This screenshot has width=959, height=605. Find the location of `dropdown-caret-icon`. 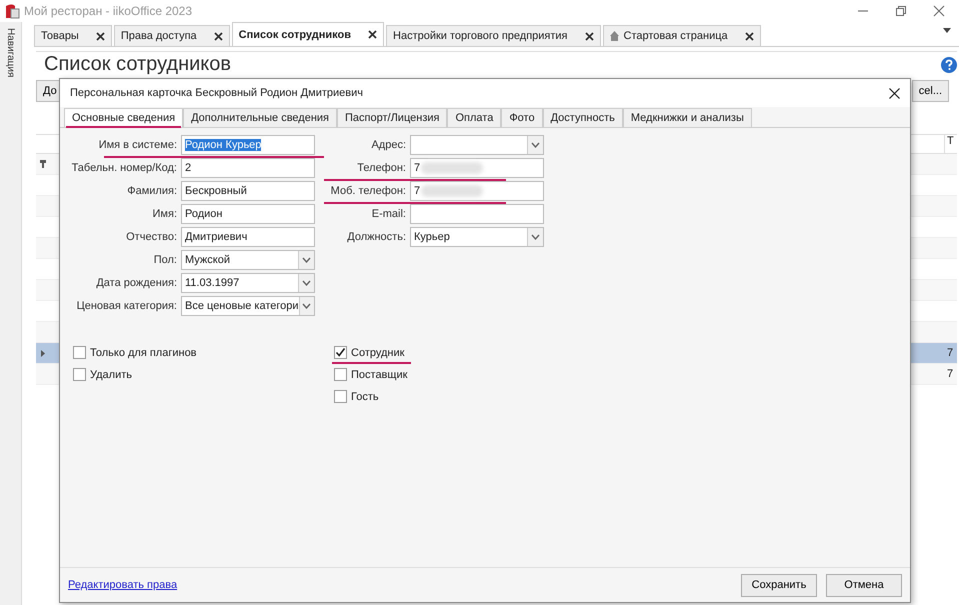

dropdown-caret-icon is located at coordinates (947, 30).